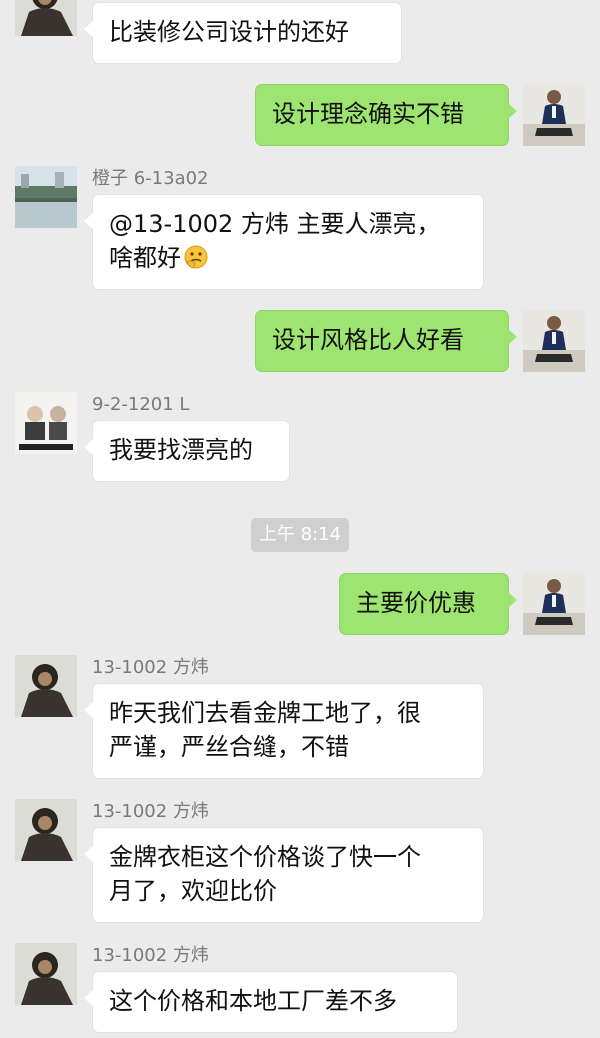 This screenshot has height=1038, width=600. I want to click on sender-name: 橙子 6-13a02, so click(150, 178).